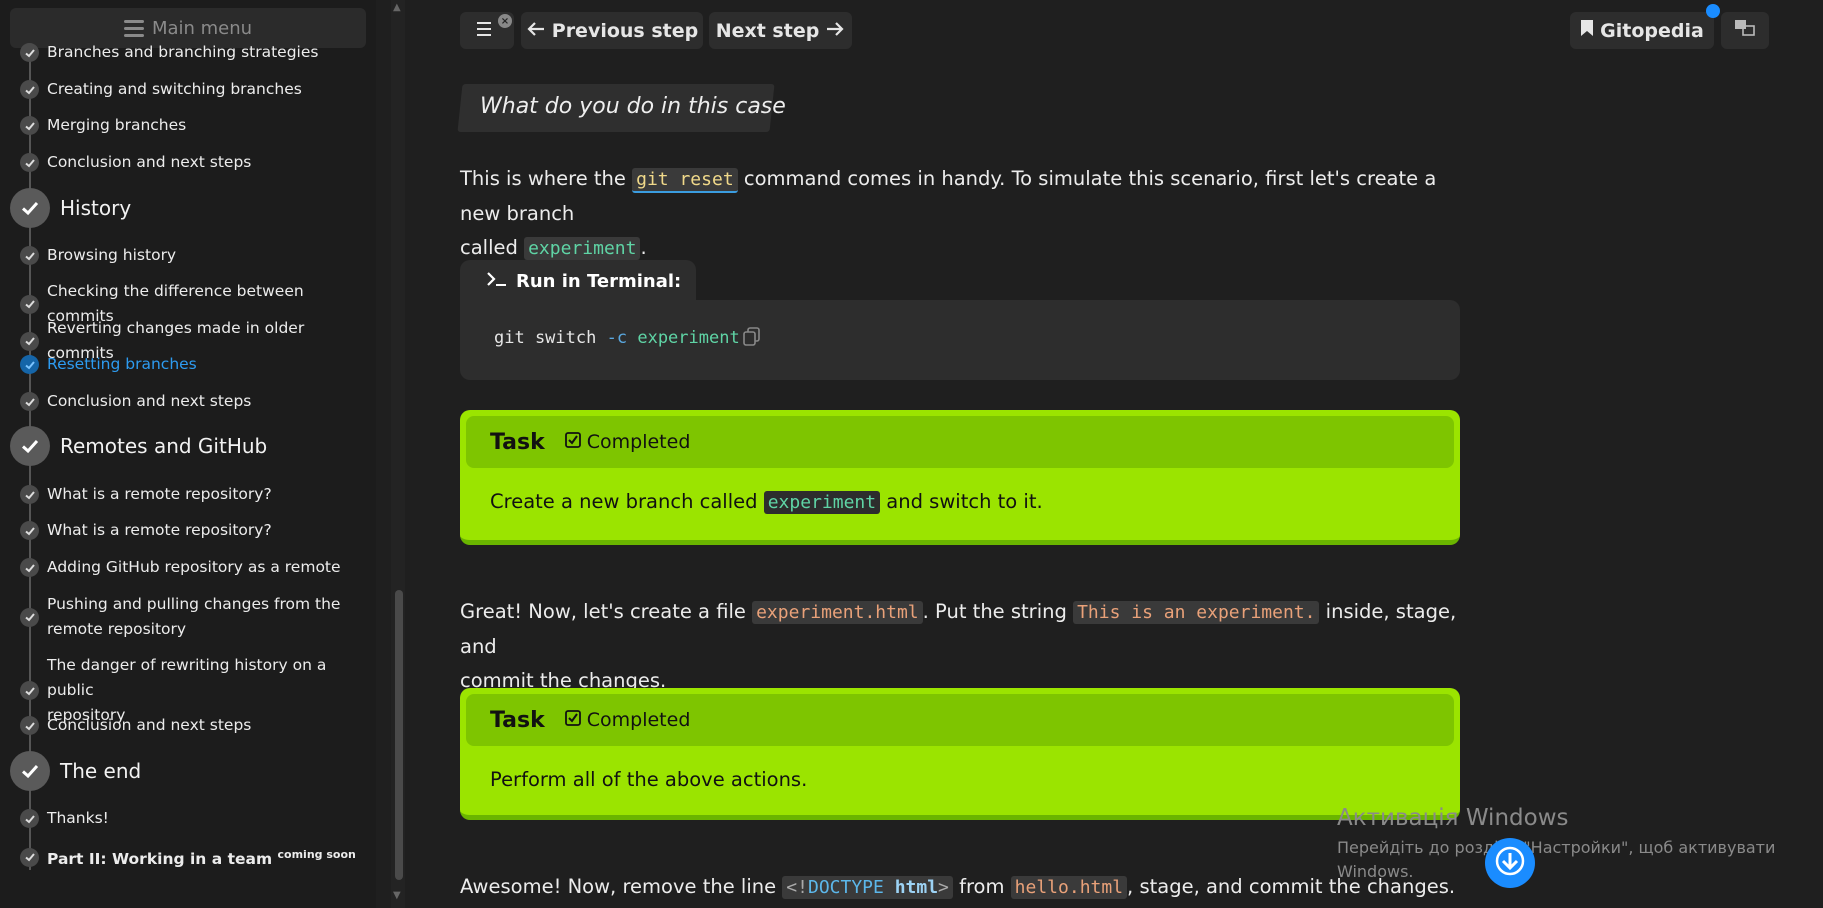 This screenshot has width=1823, height=908. Describe the element at coordinates (399, 735) in the screenshot. I see `scrollbar-thumb` at that location.